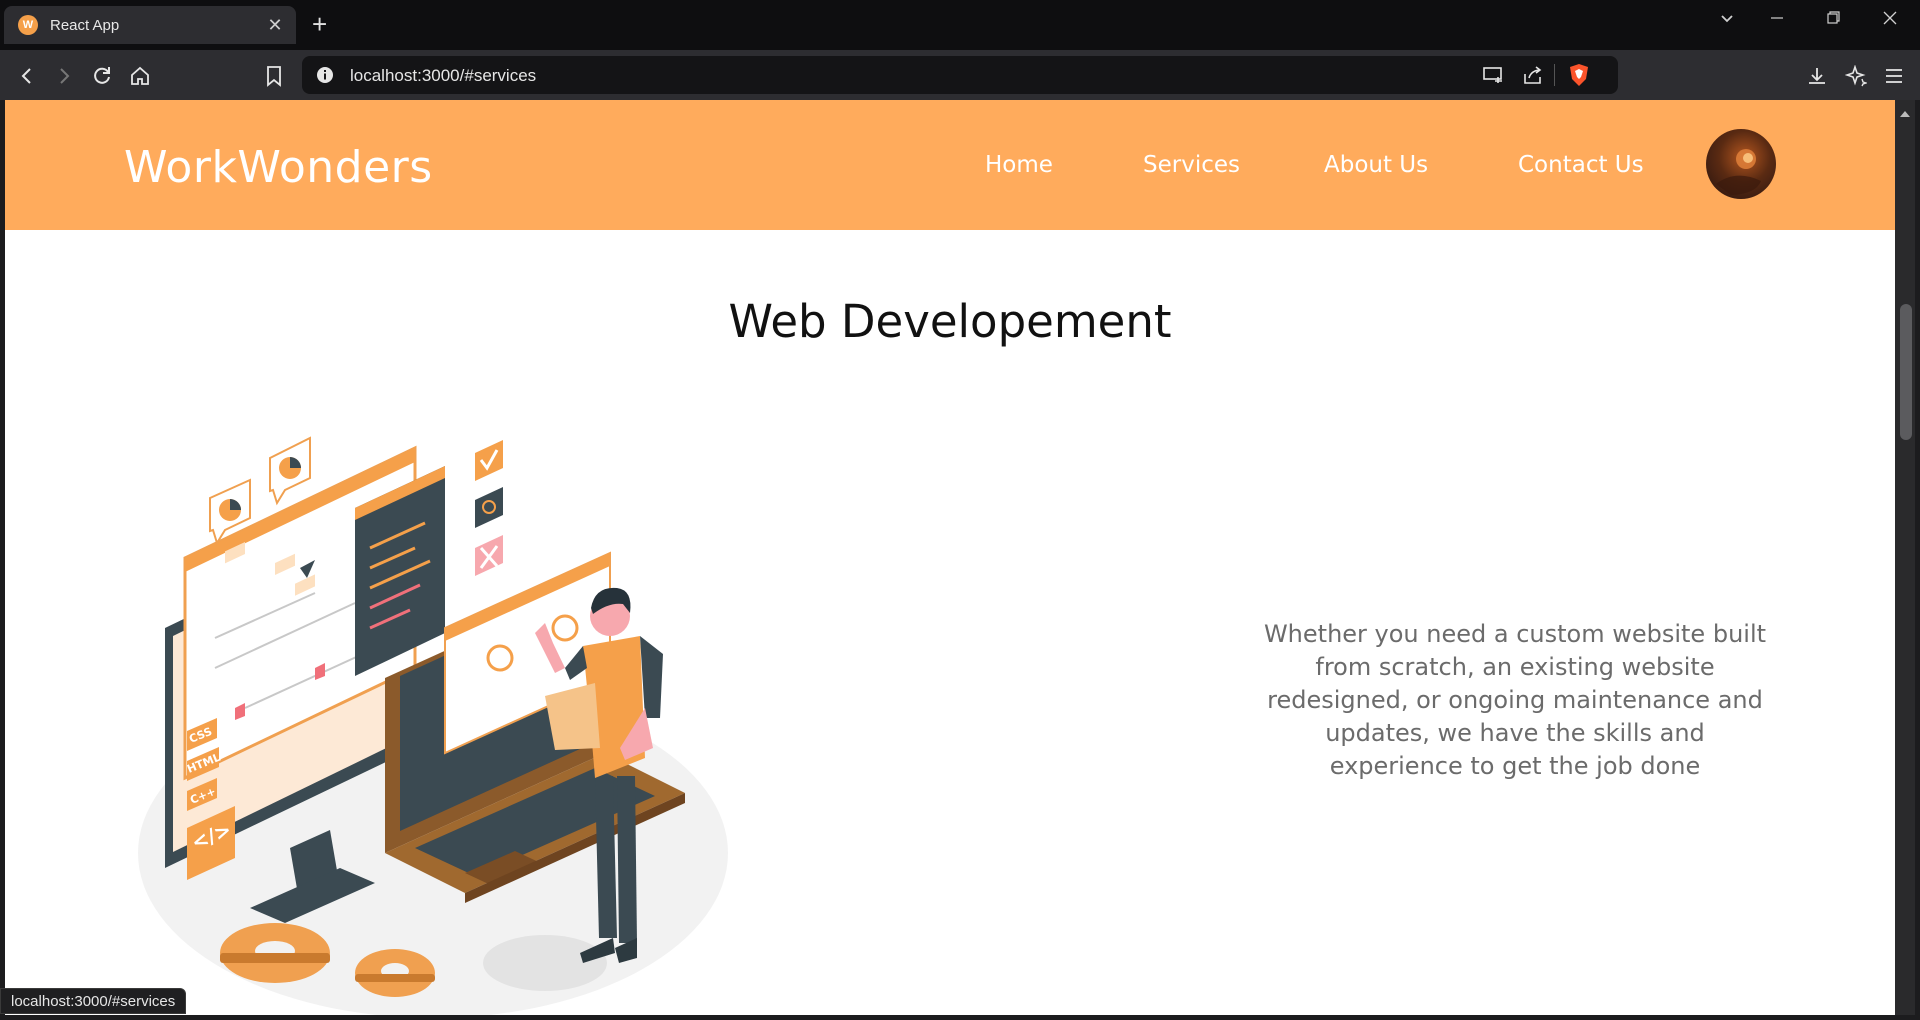  I want to click on url-text: localhost:3000/#services, so click(443, 76).